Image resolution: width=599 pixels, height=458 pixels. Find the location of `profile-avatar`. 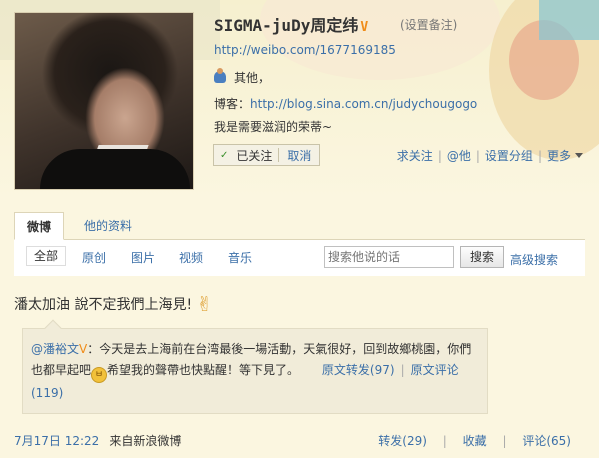

profile-avatar is located at coordinates (104, 101).